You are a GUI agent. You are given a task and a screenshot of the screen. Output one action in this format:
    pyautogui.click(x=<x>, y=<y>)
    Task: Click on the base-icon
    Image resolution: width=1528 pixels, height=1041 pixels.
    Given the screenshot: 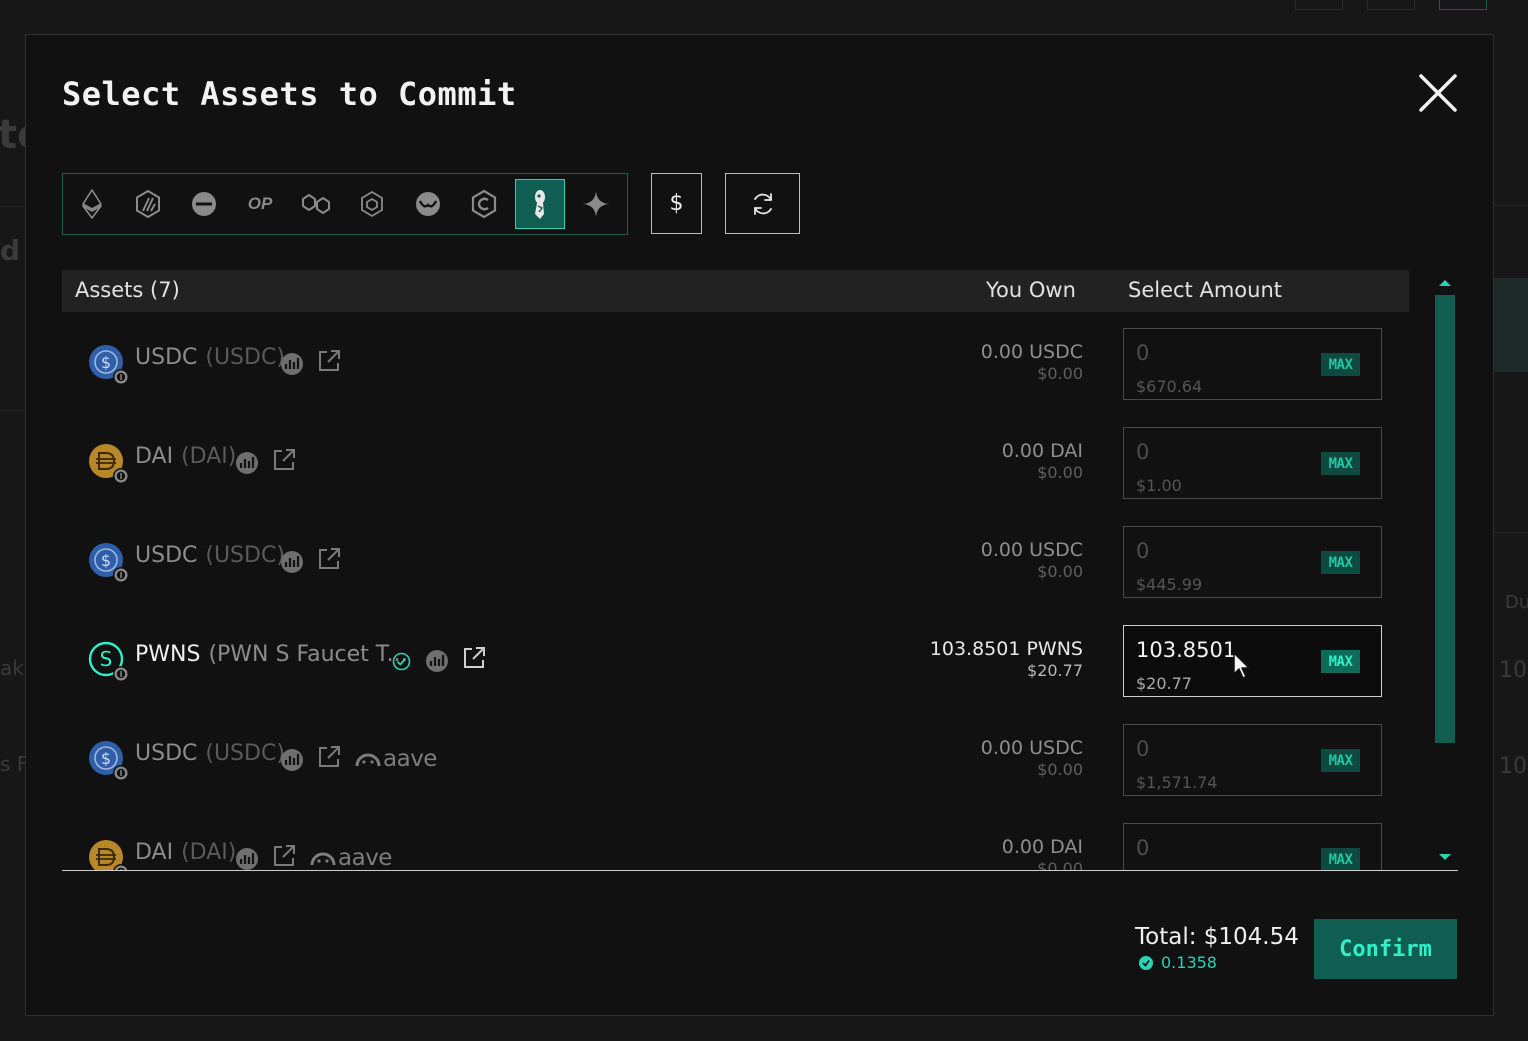 What is the action you would take?
    pyautogui.click(x=204, y=204)
    